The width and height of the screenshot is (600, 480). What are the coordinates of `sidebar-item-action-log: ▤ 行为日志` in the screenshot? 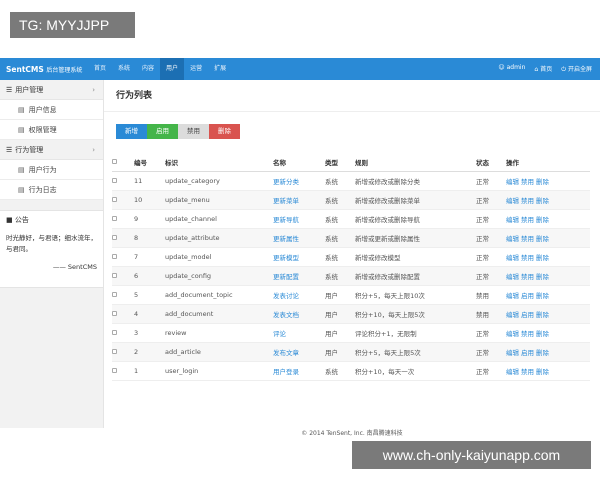 It's located at (51, 190).